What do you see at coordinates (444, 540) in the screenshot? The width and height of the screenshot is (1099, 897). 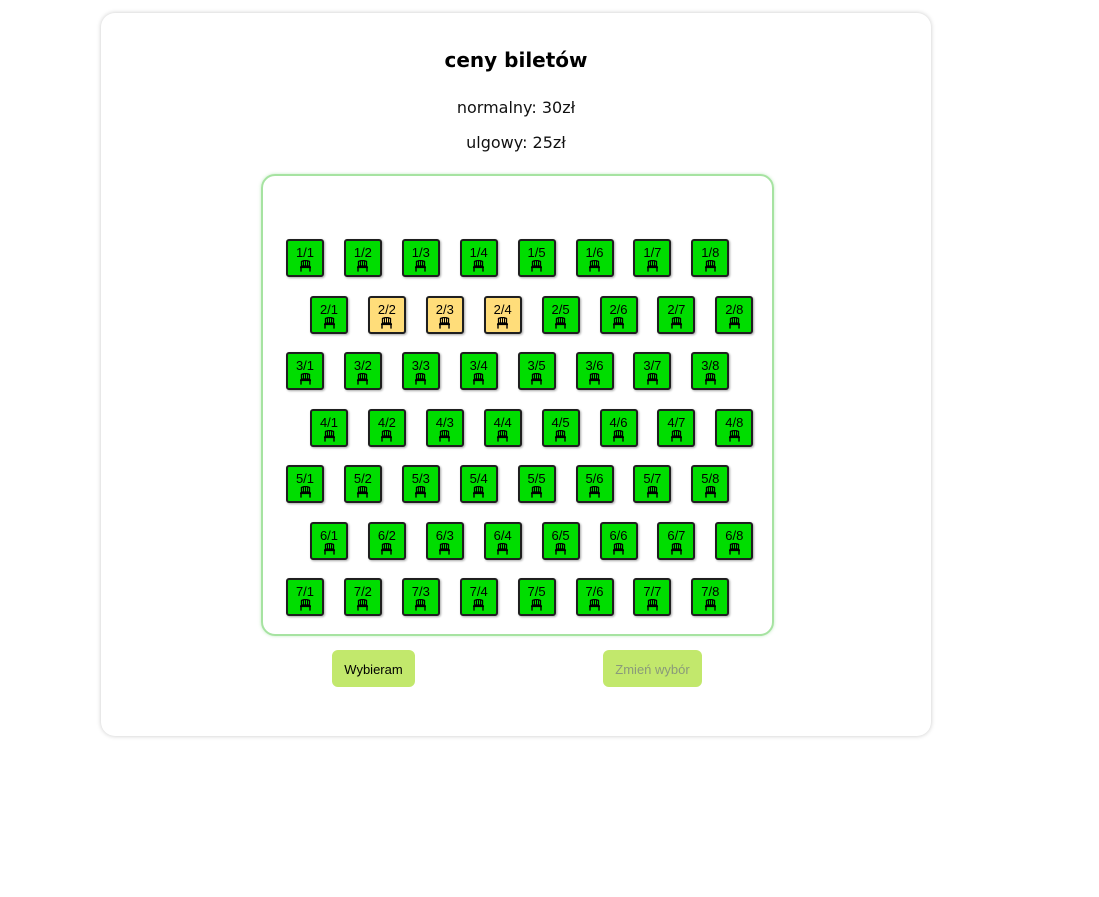 I see `seat-button: 6/3` at bounding box center [444, 540].